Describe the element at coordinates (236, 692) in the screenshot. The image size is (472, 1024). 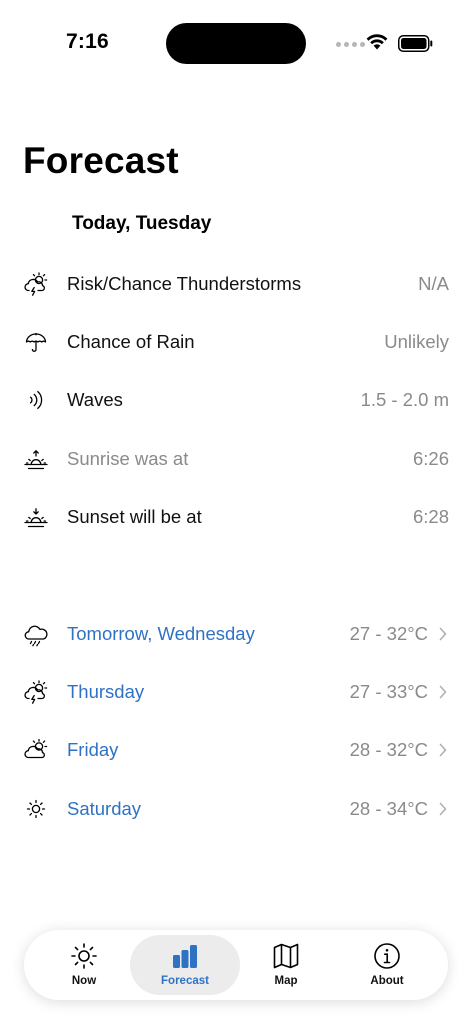
I see `day-row-thursday: Thursday 27 - 33°C` at that location.